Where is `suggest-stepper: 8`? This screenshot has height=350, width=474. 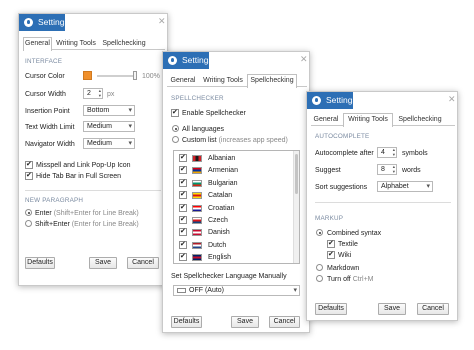 suggest-stepper: 8 is located at coordinates (387, 169).